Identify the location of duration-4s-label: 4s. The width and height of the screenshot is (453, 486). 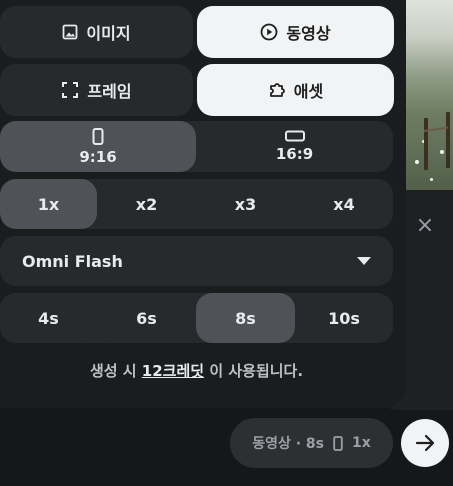
(48, 318).